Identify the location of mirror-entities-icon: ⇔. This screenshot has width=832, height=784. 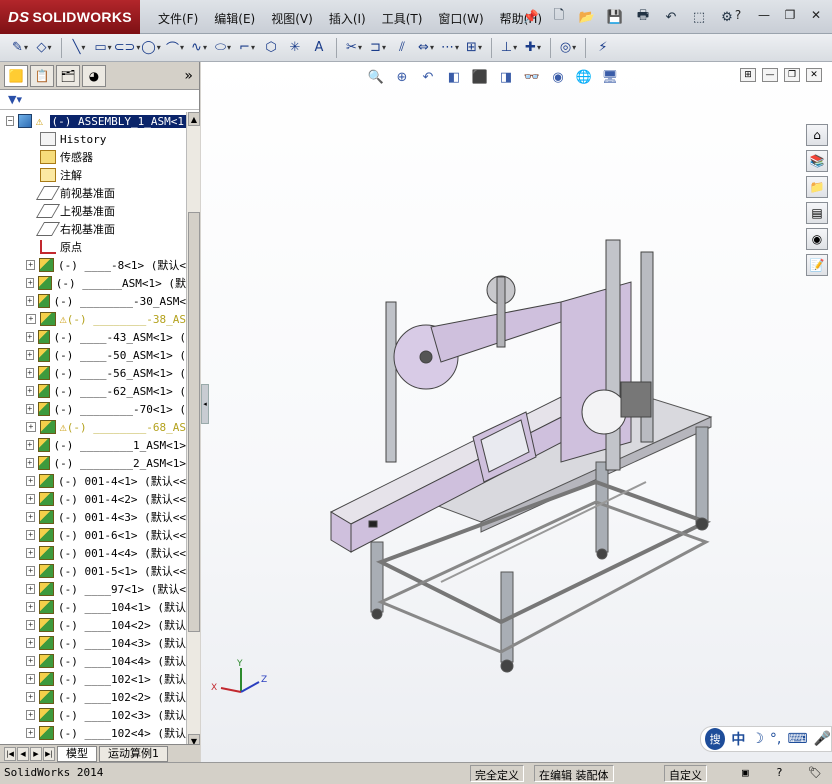
(426, 48).